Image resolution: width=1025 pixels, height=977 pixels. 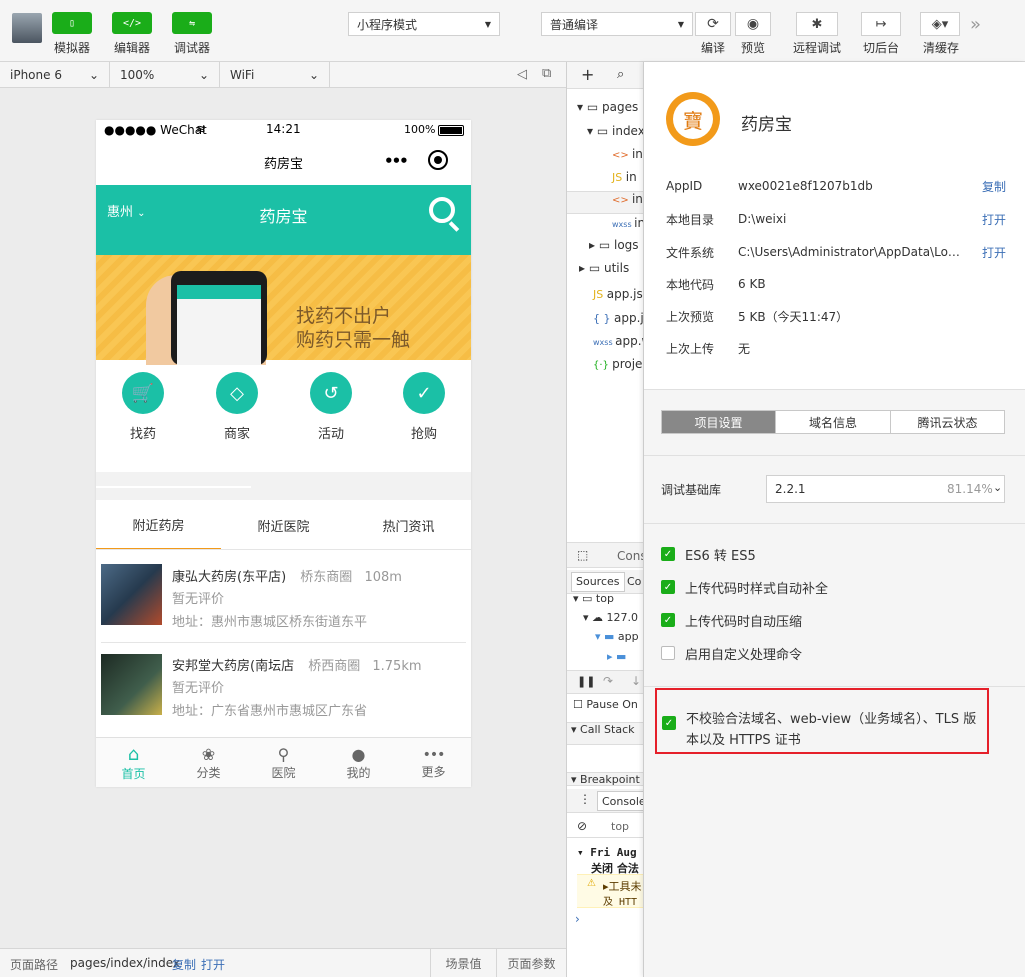 What do you see at coordinates (313, 75) in the screenshot?
I see `chevron-down-icon: ⌄` at bounding box center [313, 75].